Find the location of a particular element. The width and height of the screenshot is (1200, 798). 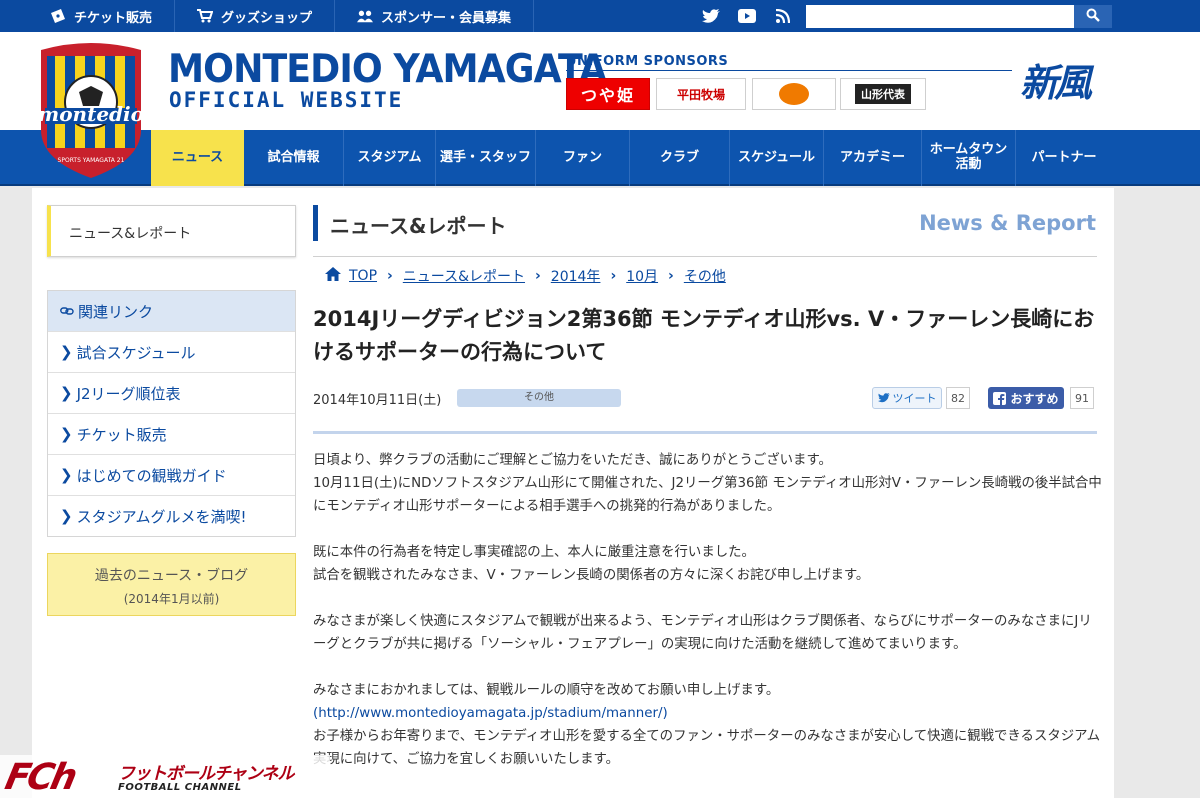

article-date: 2014年10月11日(土) is located at coordinates (377, 400).